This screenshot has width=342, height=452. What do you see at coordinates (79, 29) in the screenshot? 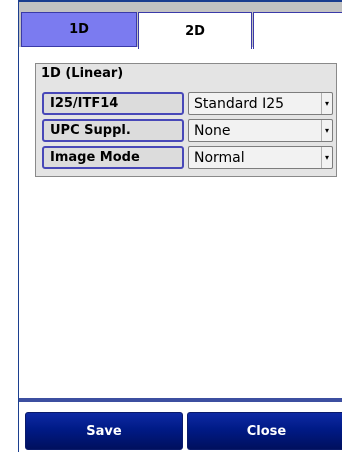
I see `tab-1d: 1D` at bounding box center [79, 29].